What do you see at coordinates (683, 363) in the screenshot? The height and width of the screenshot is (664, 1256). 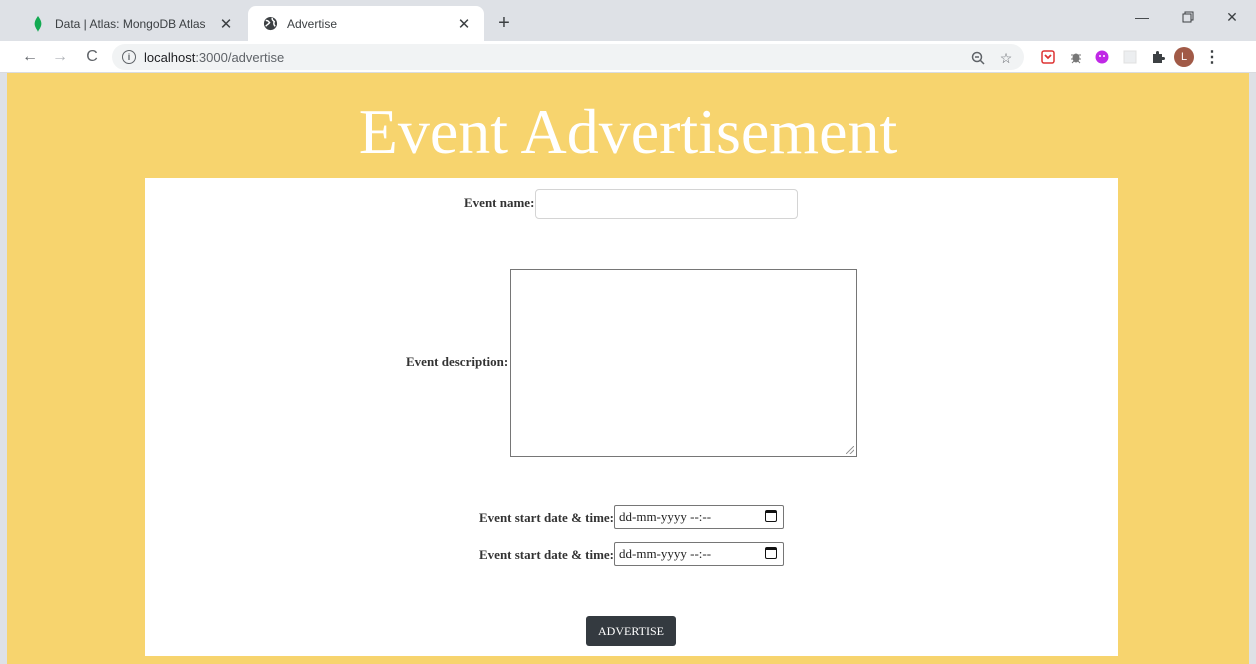 I see `event-description-textarea` at bounding box center [683, 363].